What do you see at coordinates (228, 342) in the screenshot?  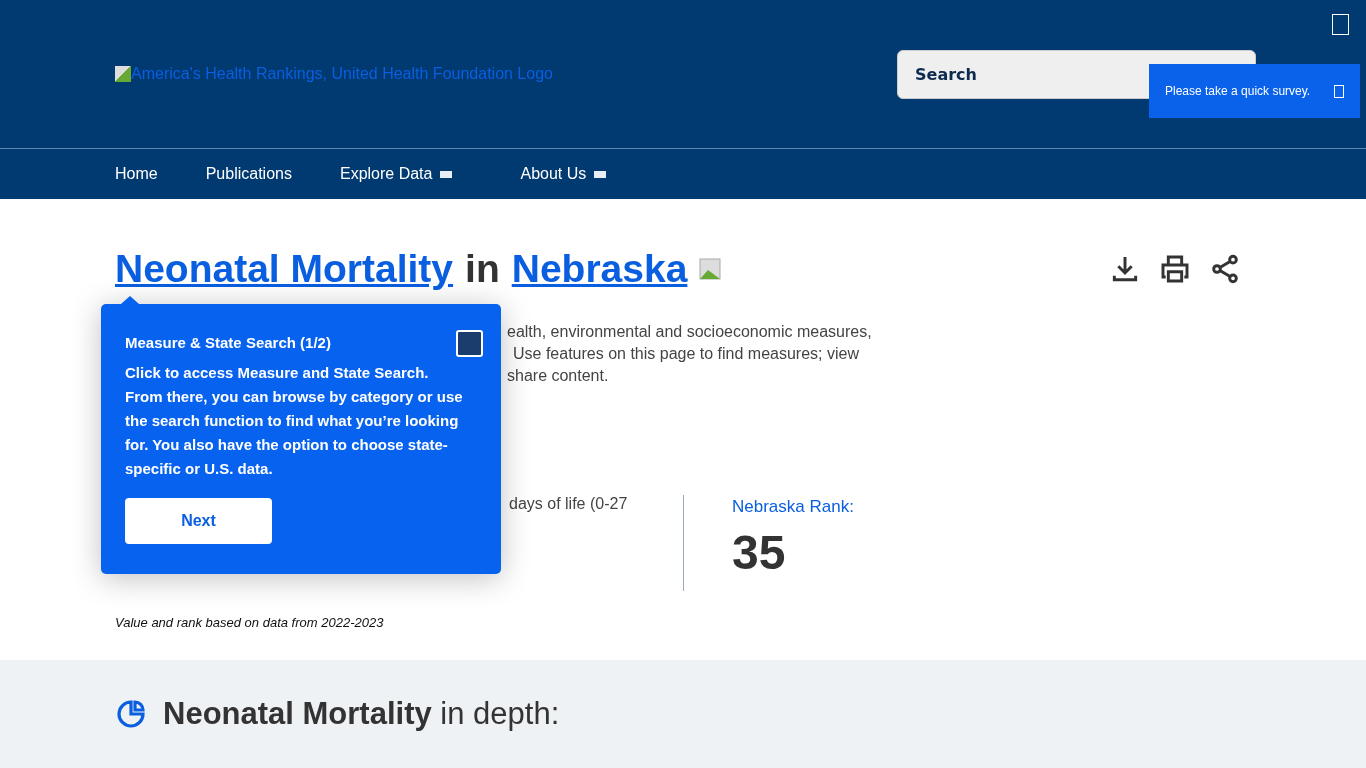 I see `popover-title: Measure & State Search (1/2)` at bounding box center [228, 342].